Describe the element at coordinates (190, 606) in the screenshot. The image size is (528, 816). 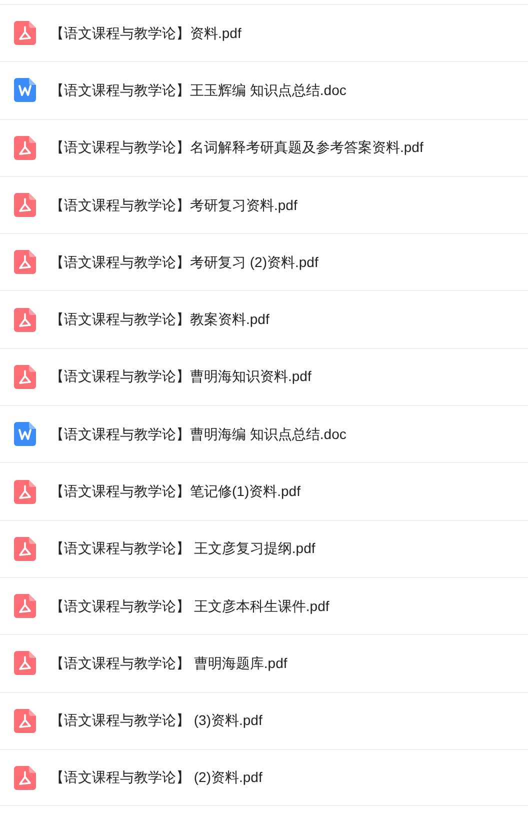
I see `file-name-link: 【语文课程与教学论】 王文彦本科生课件.pdf` at that location.